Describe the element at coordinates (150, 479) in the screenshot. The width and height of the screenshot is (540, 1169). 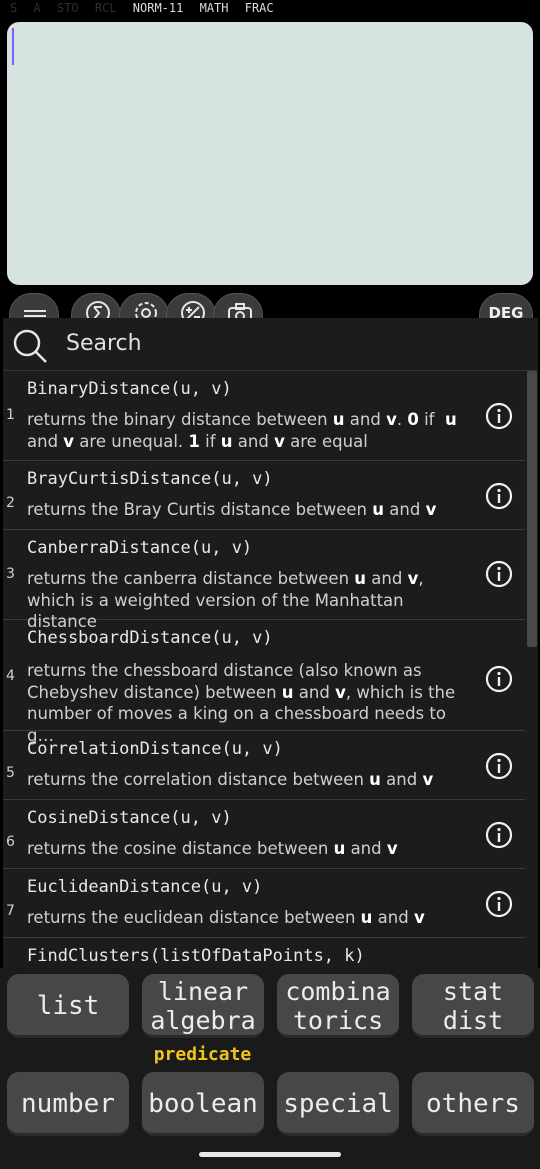
I see `function-signature: BrayCurtisDistance(u, v)` at that location.